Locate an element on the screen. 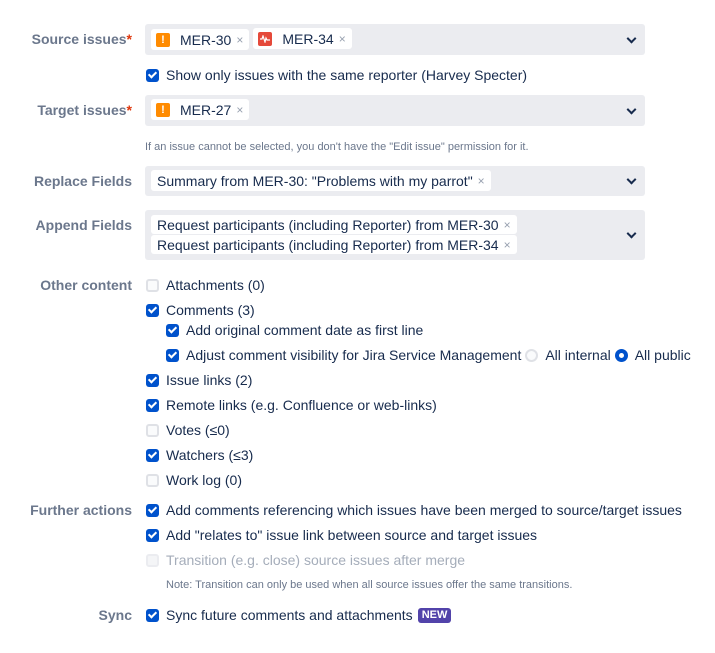 Image resolution: width=715 pixels, height=653 pixels. issue-tag-mer-27: ! MER-27 × is located at coordinates (200, 109).